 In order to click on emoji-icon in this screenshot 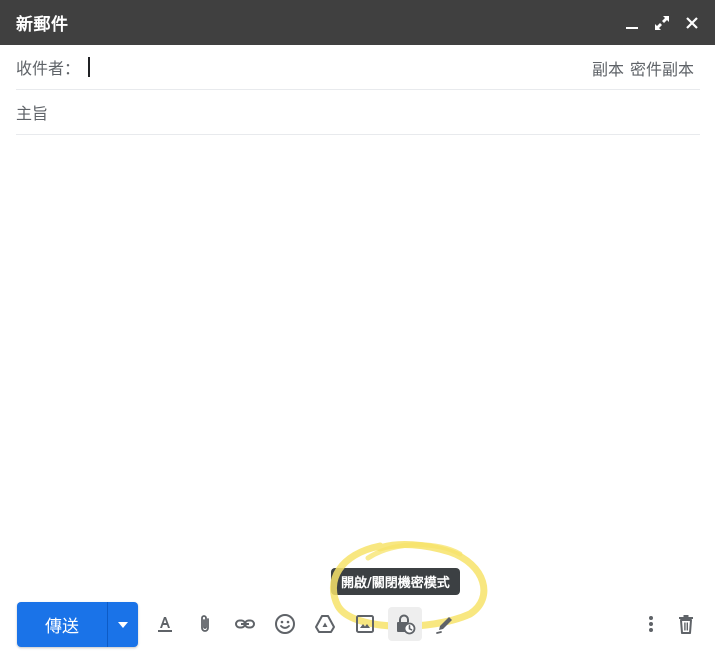, I will do `click(285, 624)`.